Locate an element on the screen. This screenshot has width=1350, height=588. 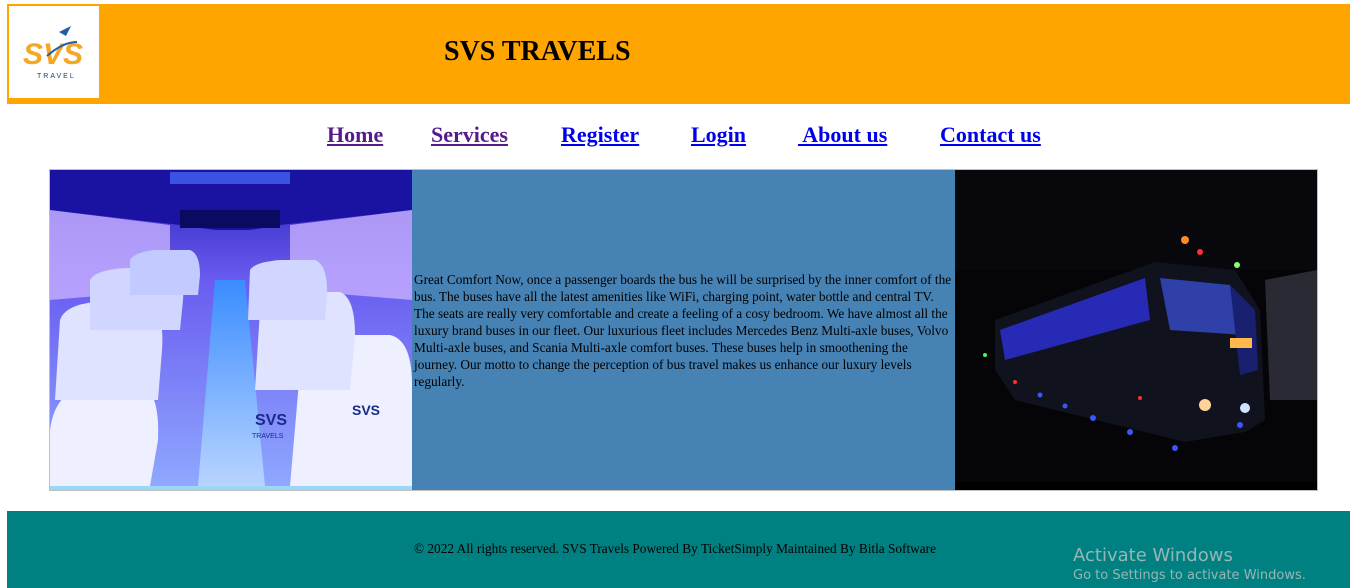
nav-link-services: Services is located at coordinates (469, 135).